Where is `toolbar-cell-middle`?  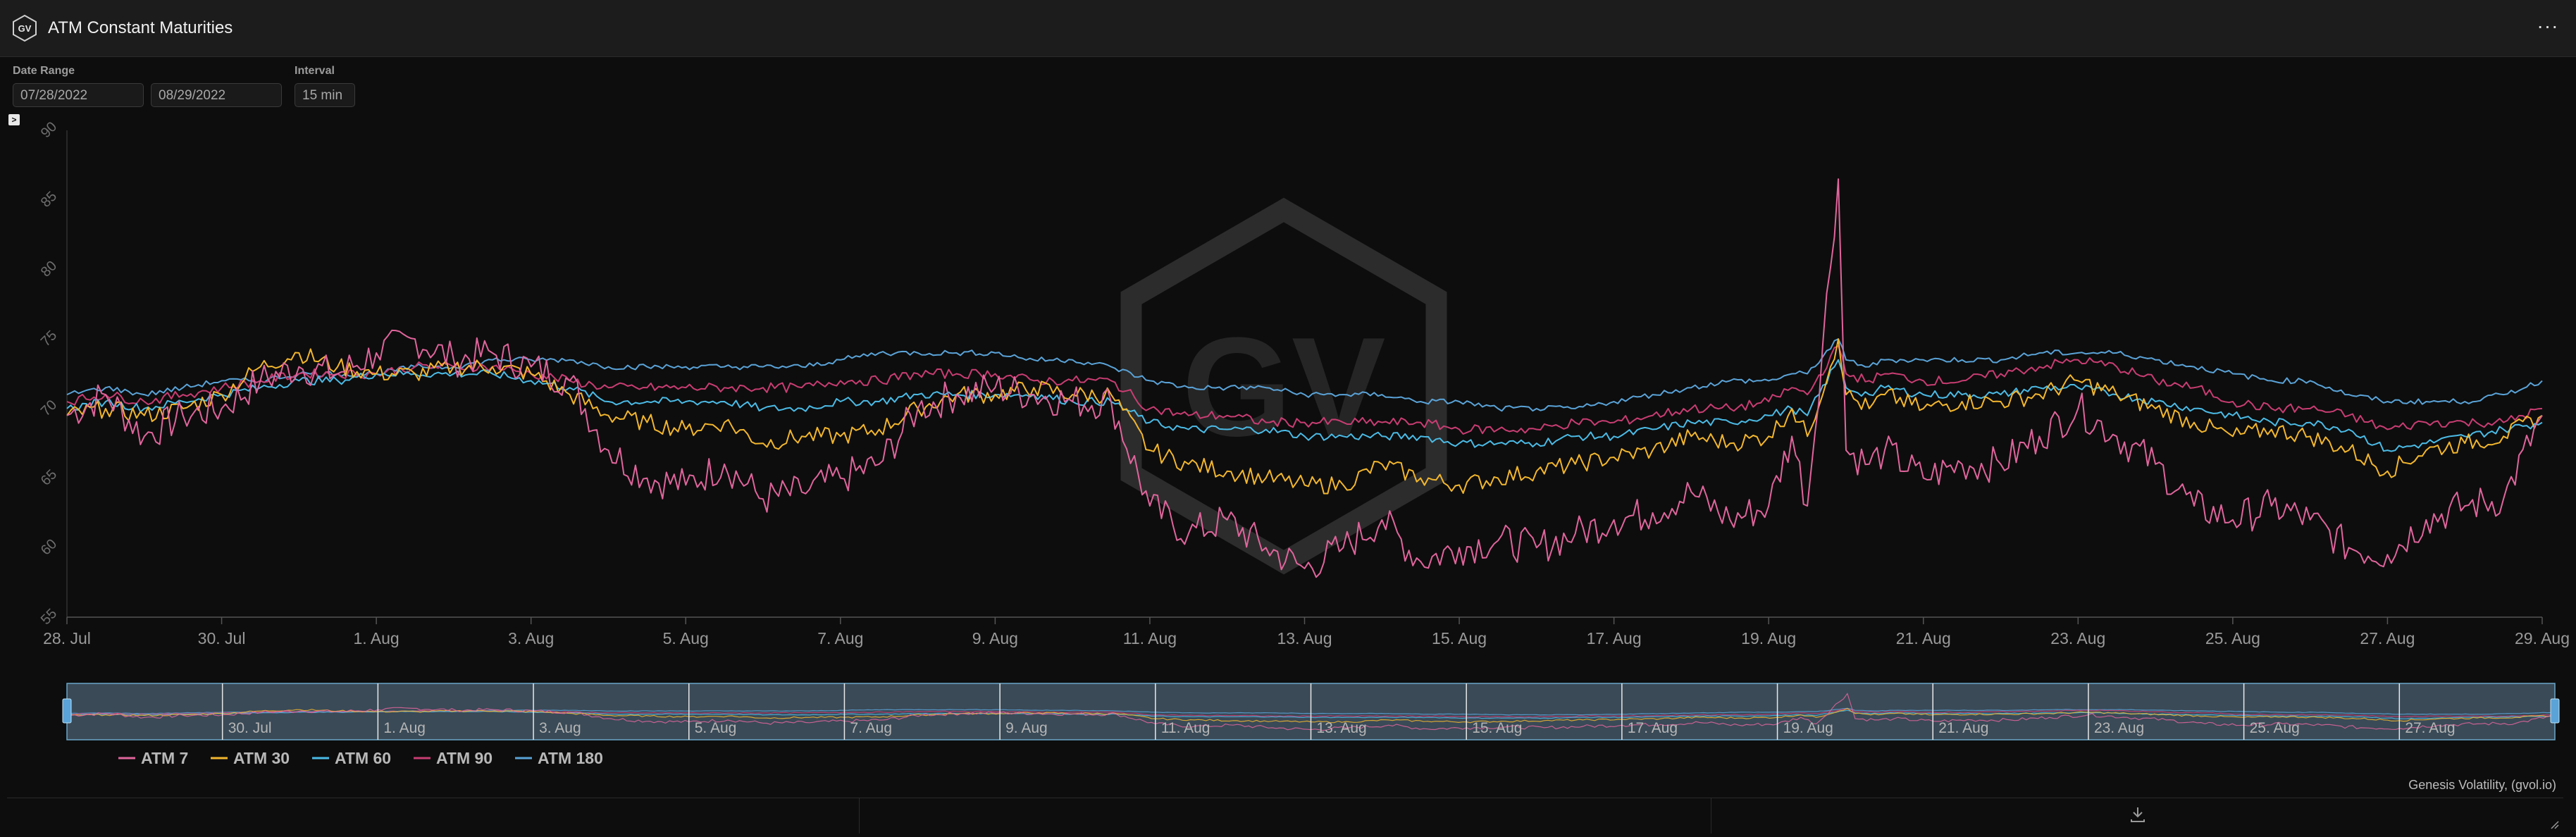 toolbar-cell-middle is located at coordinates (1286, 816).